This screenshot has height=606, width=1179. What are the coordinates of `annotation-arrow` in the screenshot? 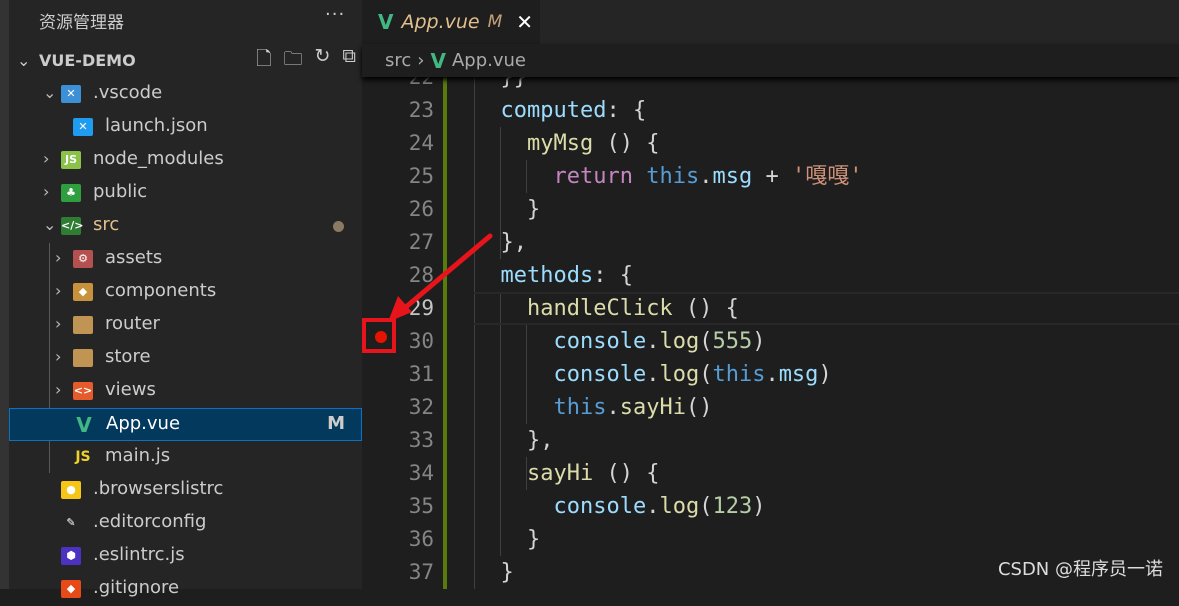 It's located at (440, 277).